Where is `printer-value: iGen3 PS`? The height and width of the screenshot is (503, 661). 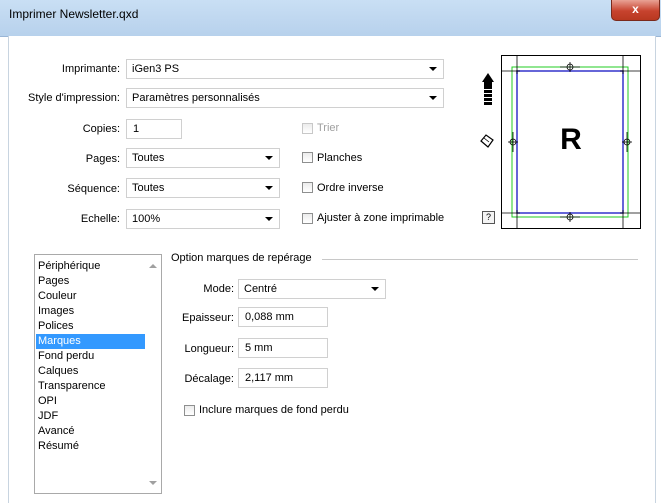
printer-value: iGen3 PS is located at coordinates (156, 69).